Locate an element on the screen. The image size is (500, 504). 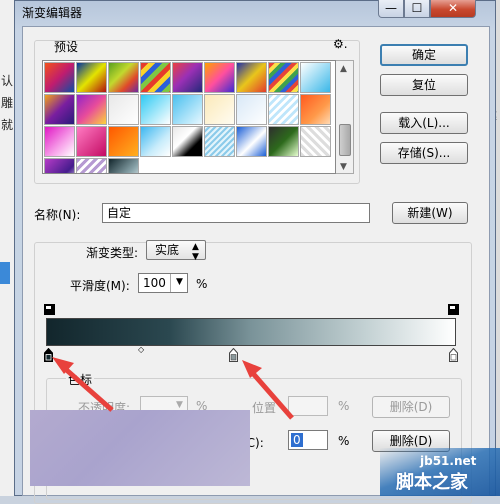
watermark-url: jb51.net is located at coordinates (448, 461).